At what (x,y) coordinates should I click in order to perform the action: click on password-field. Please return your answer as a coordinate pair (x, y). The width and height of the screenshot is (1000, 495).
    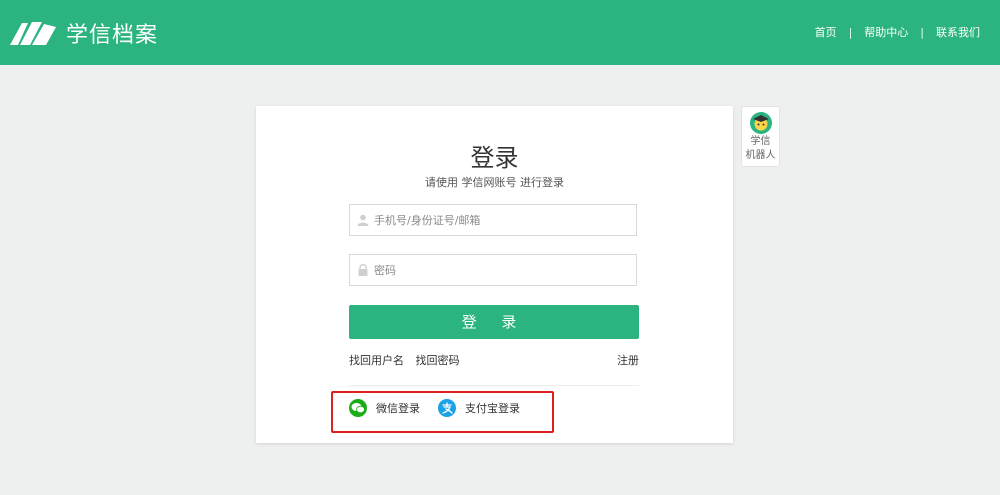
    Looking at the image, I should click on (493, 270).